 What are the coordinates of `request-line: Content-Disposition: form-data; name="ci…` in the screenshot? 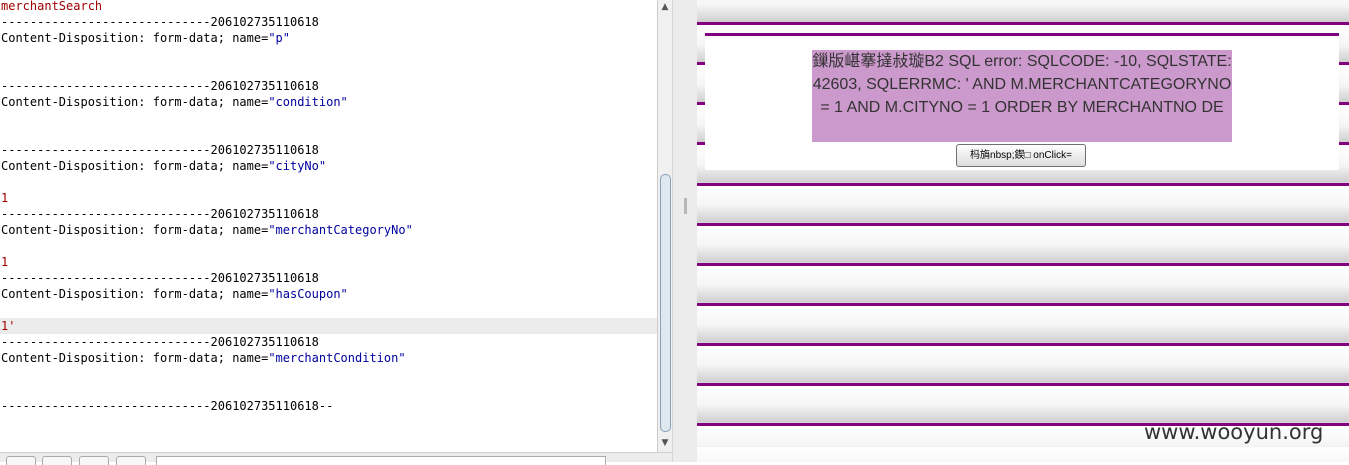 It's located at (163, 166).